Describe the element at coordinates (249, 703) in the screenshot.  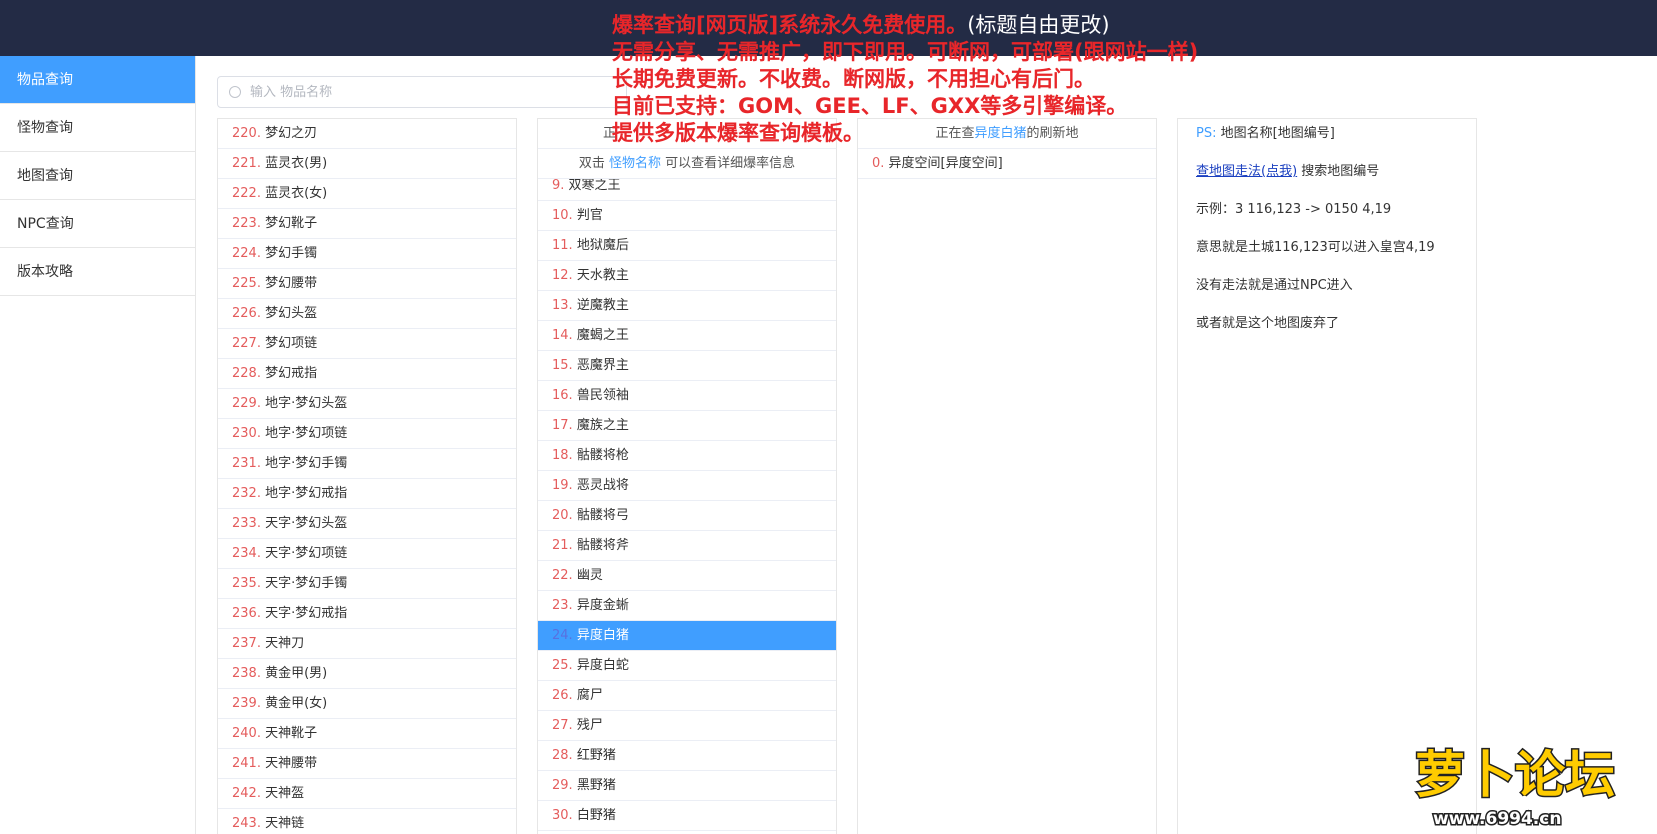
I see `row-number: 239.` at that location.